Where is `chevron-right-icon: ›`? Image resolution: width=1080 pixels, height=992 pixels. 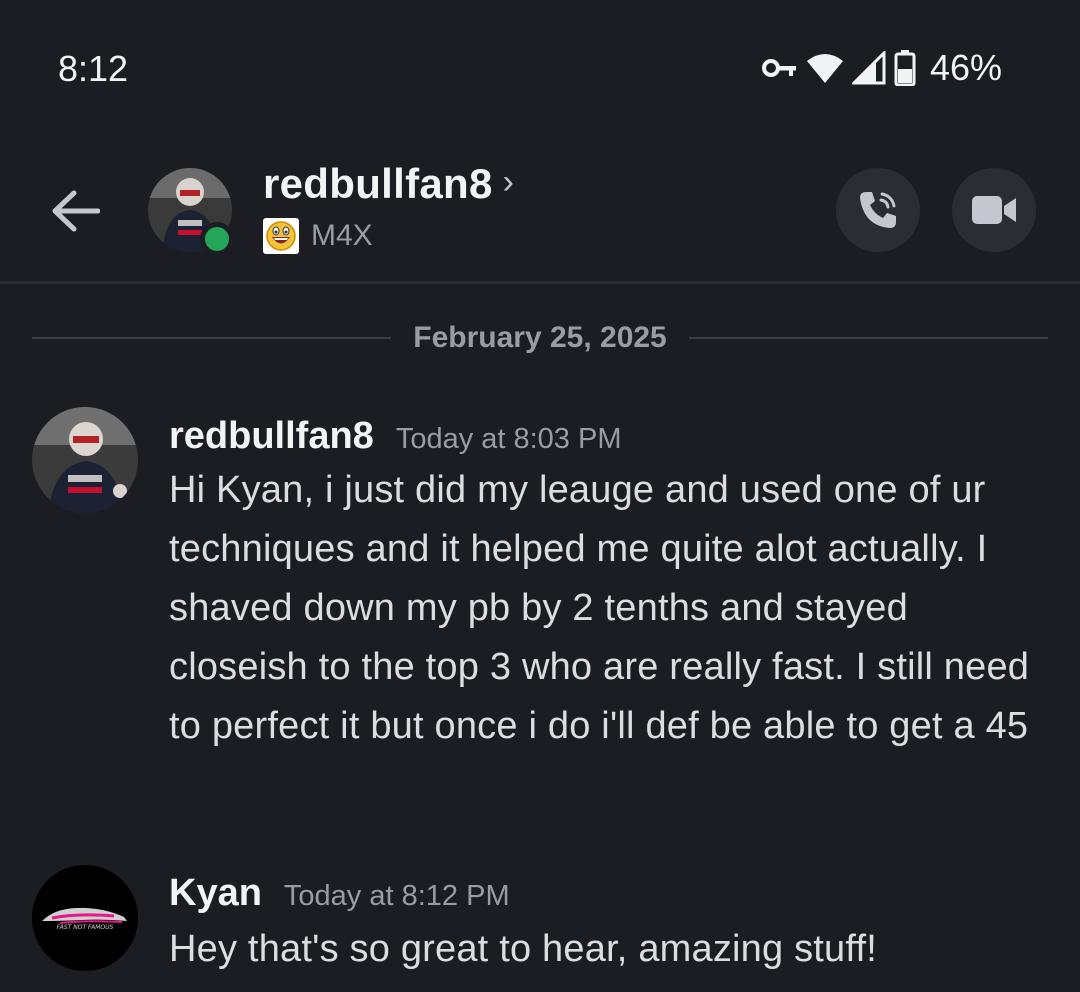
chevron-right-icon: › is located at coordinates (508, 181).